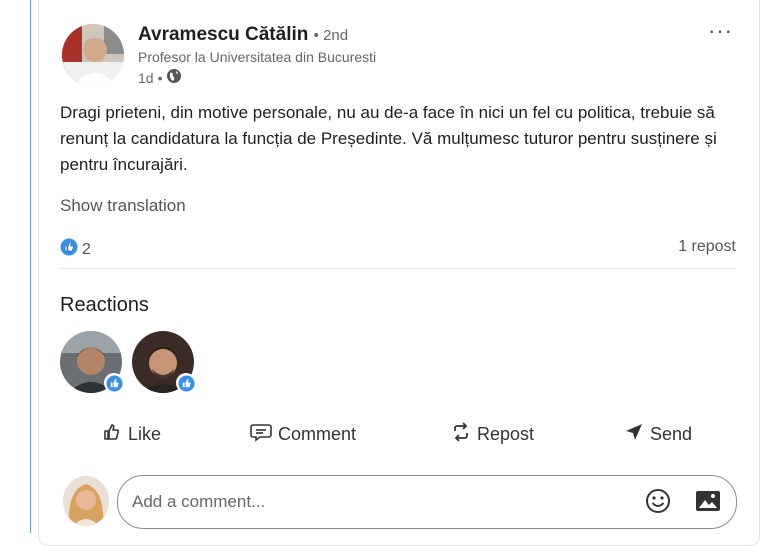  I want to click on comment-box, so click(427, 502).